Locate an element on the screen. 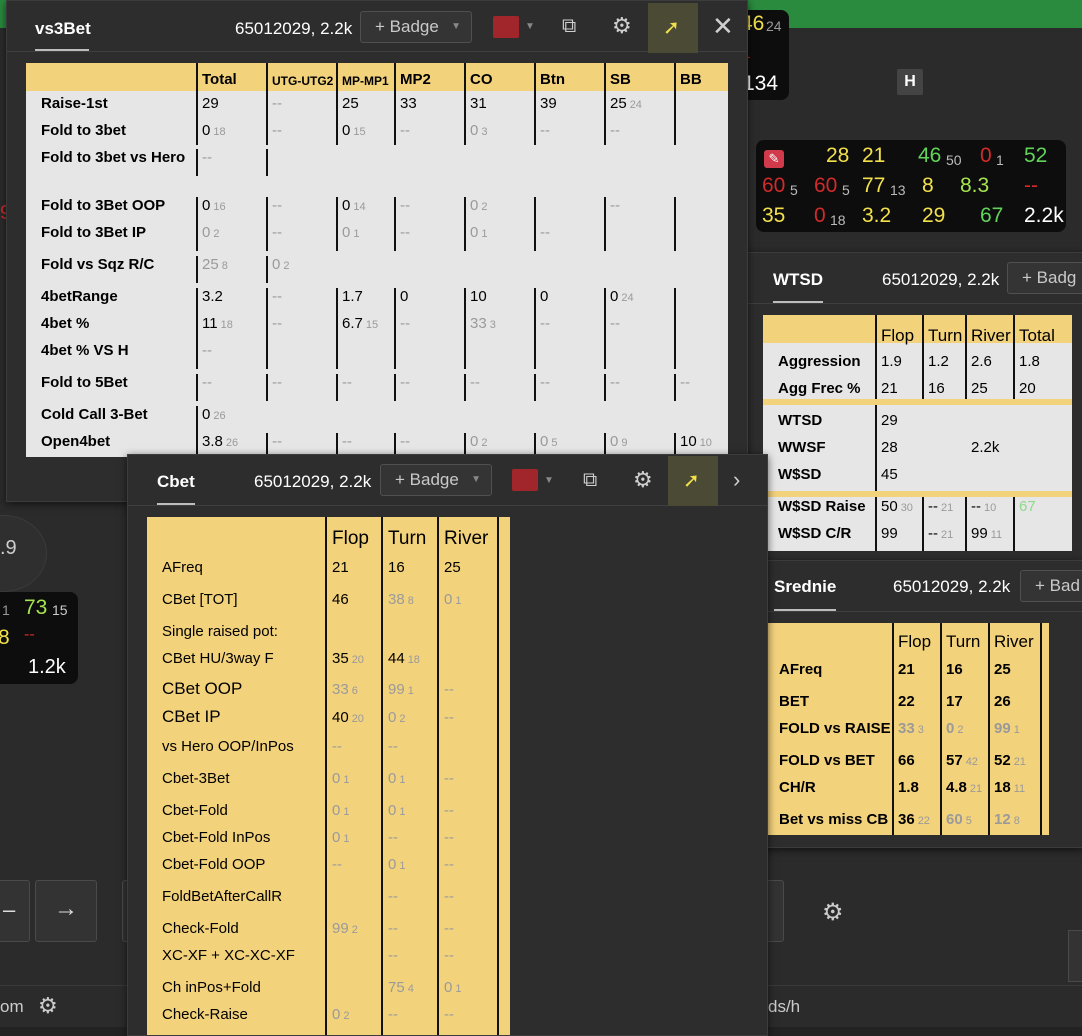  add-badge-button: + Bad is located at coordinates (1051, 586).